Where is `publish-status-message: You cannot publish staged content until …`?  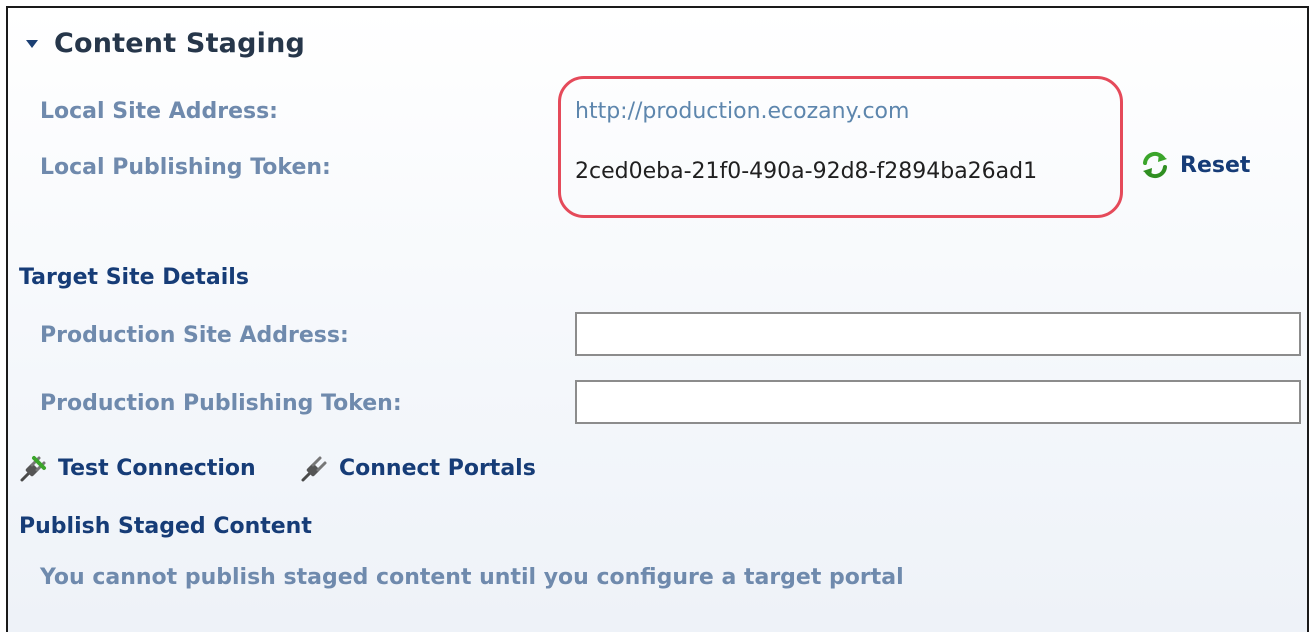
publish-status-message: You cannot publish staged content until … is located at coordinates (472, 577).